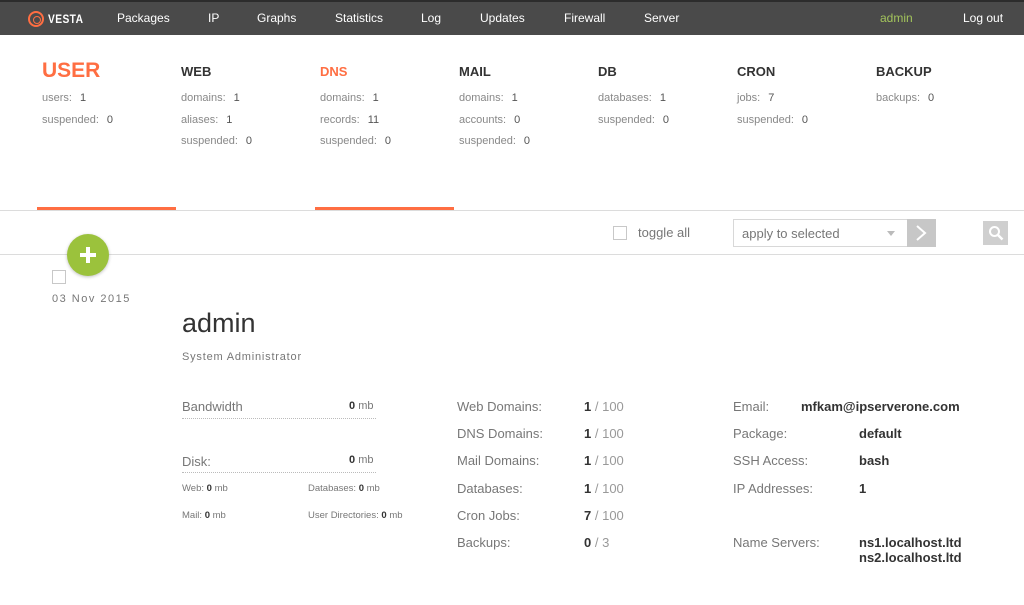 Image resolution: width=1024 pixels, height=605 pixels. Describe the element at coordinates (71, 70) in the screenshot. I see `stat-user-title: USER` at that location.